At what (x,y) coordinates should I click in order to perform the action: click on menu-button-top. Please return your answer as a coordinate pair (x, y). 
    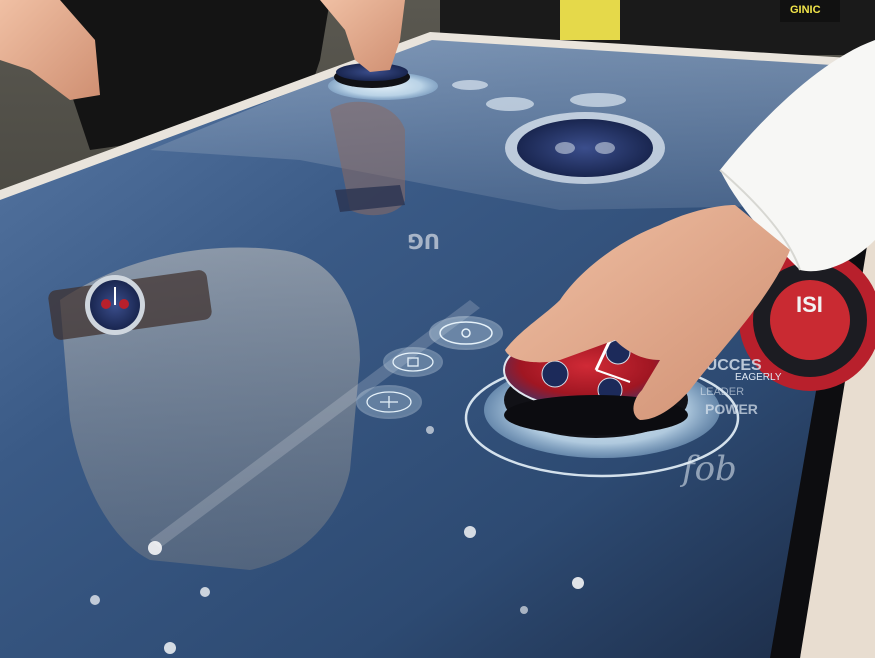
    Looking at the image, I should click on (466, 333).